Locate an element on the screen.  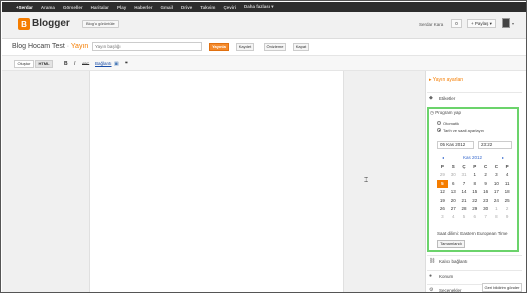
calendar-week: 12 13 14 15 16 17 18 is located at coordinates (475, 192).